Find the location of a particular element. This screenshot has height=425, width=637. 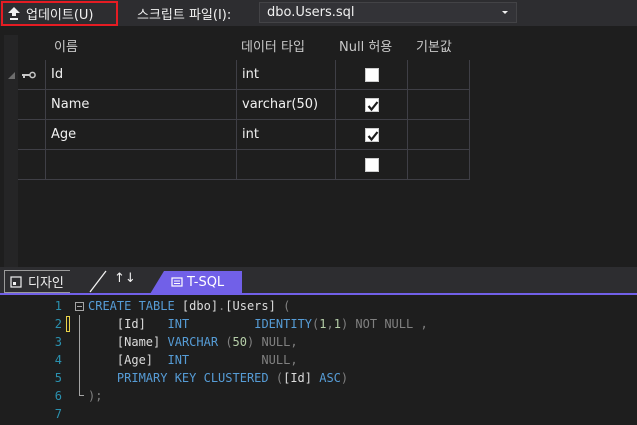

cell-data-type: varchar(50) is located at coordinates (286, 105).